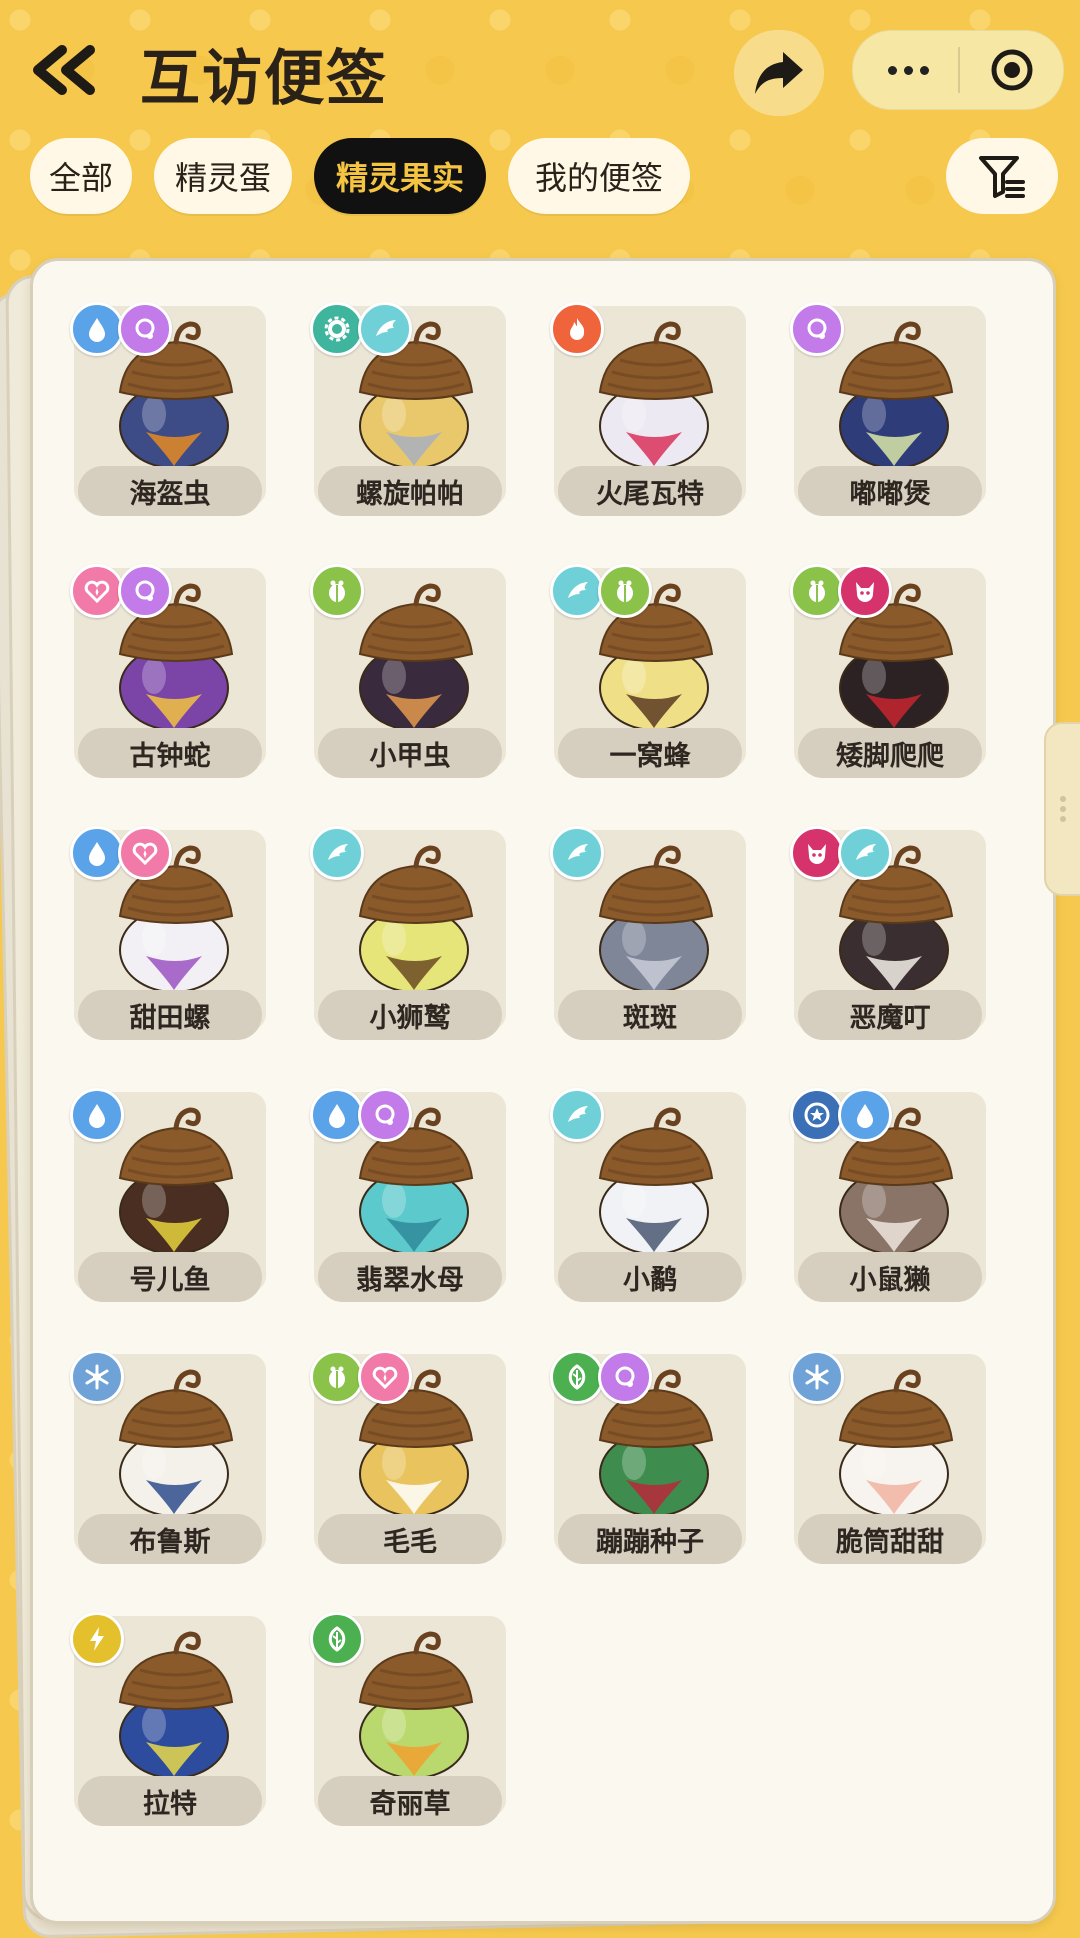  Describe the element at coordinates (648, 415) in the screenshot. I see `fruit-card: 火尾瓦特` at that location.